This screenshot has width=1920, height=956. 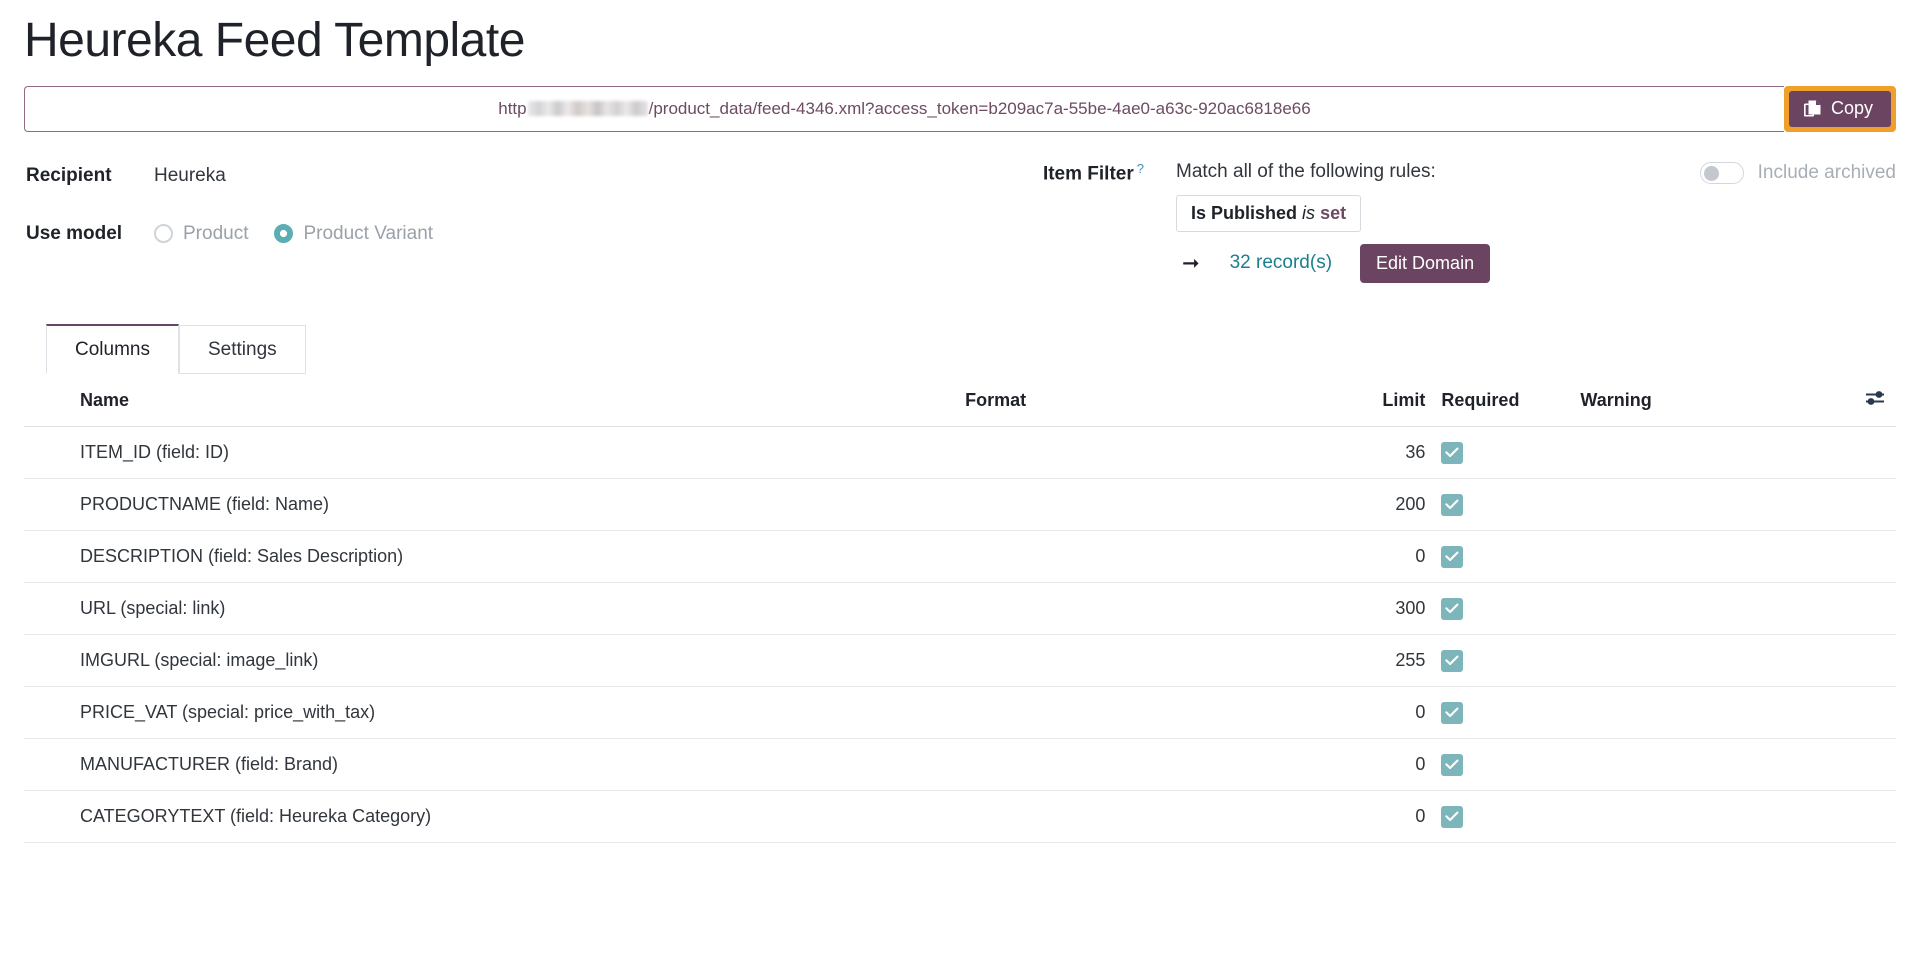 I want to click on item-filter-label-column: Item Filter?, so click(x=1074, y=171).